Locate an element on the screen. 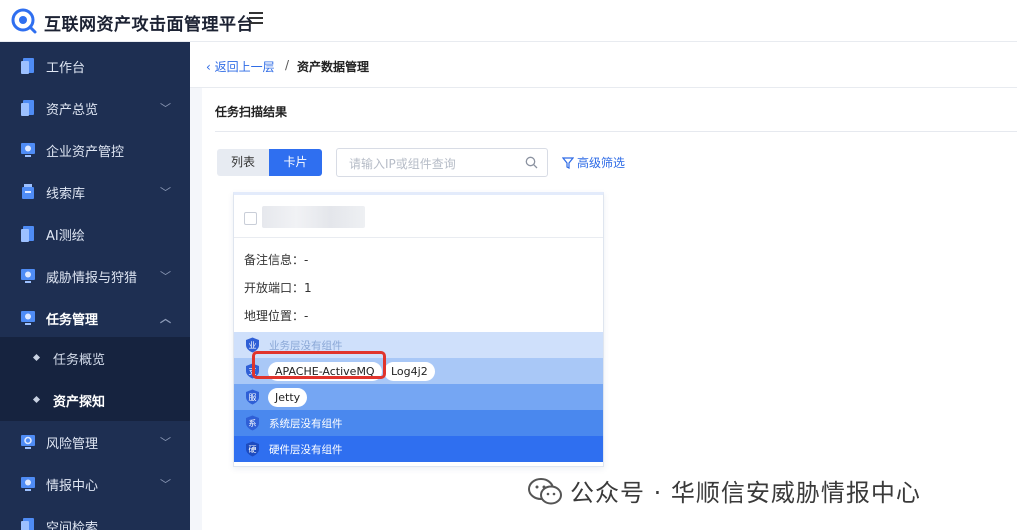 The width and height of the screenshot is (1017, 530). sidebar-item-asset-overview: 资产总览 ﹀ is located at coordinates (95, 108).